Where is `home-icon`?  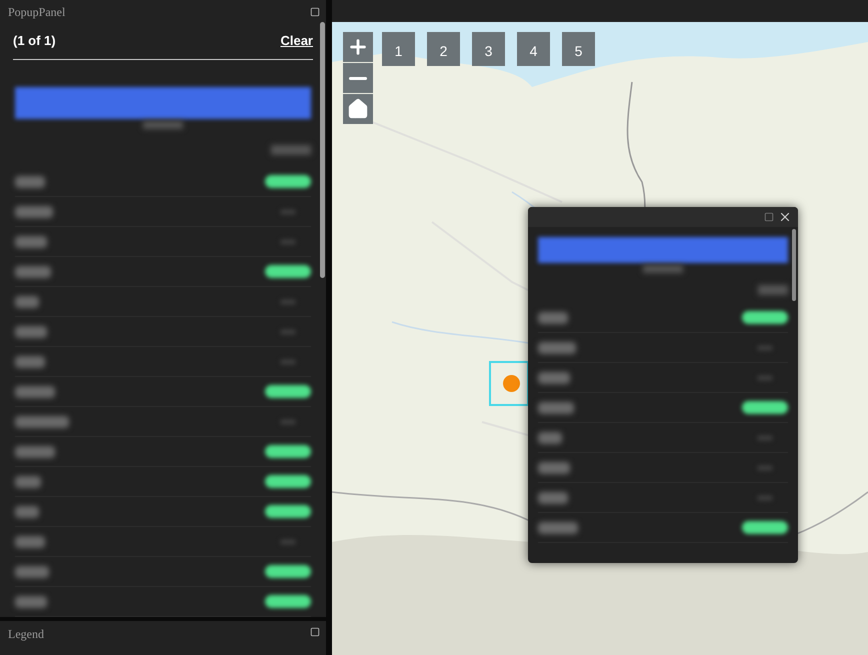
home-icon is located at coordinates (358, 109).